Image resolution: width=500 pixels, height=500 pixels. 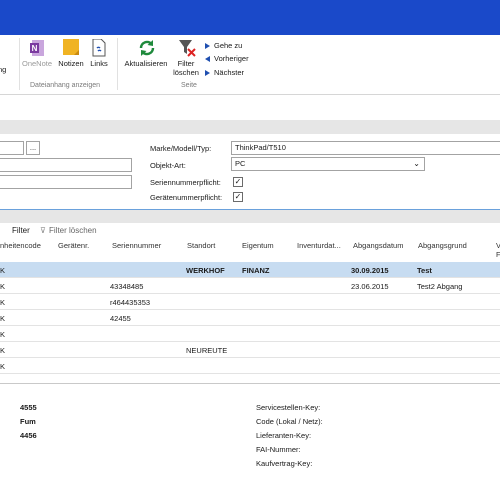 What do you see at coordinates (258, 245) in the screenshot?
I see `col-header-eigentum: Eigentum` at bounding box center [258, 245].